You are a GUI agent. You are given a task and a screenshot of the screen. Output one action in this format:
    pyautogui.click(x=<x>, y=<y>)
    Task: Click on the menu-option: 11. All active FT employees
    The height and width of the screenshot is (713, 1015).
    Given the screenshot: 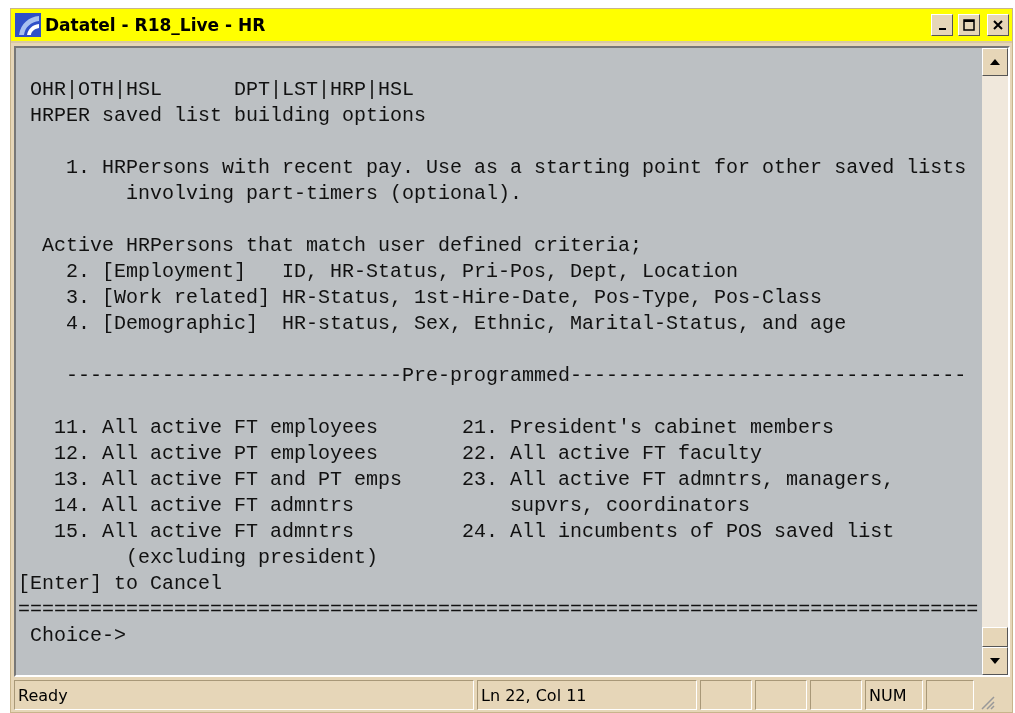 What is the action you would take?
    pyautogui.click(x=258, y=428)
    